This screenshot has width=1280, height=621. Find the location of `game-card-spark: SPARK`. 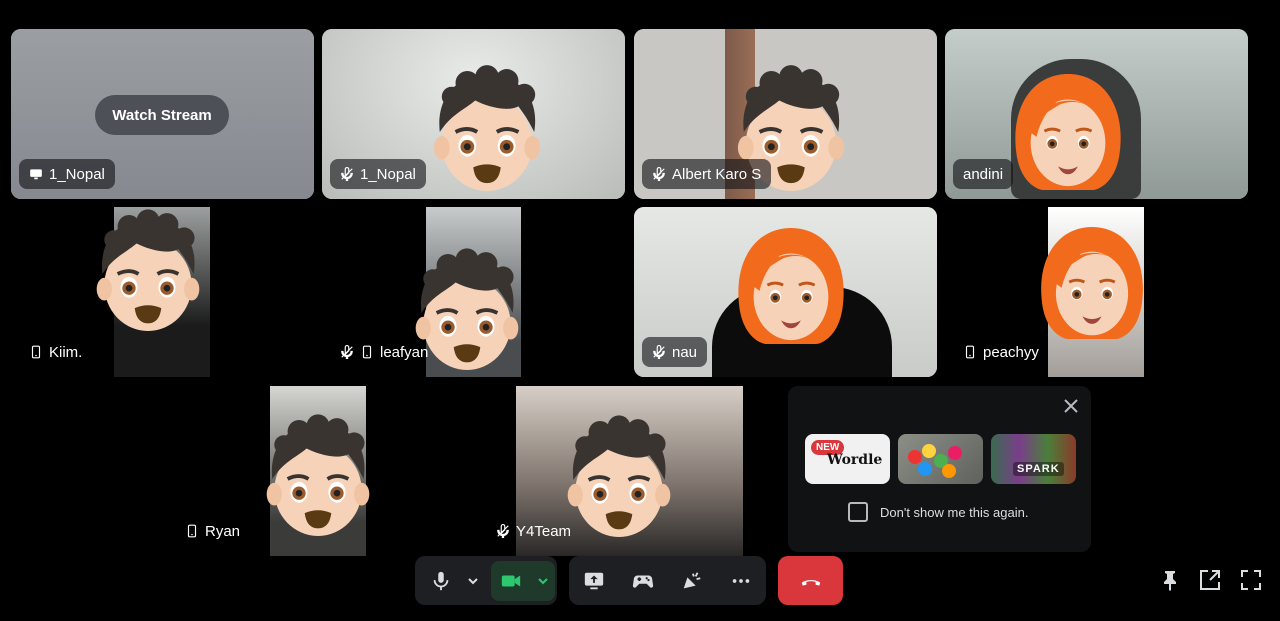

game-card-spark: SPARK is located at coordinates (1033, 459).